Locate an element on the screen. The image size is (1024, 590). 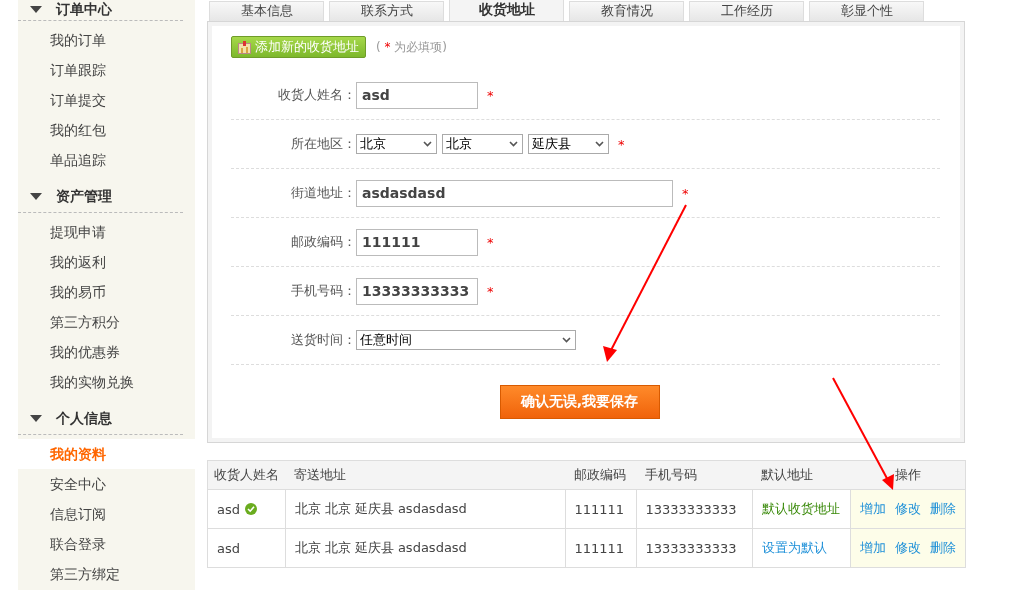
sidebar-item: 我的实物兑换 is located at coordinates (106, 382).